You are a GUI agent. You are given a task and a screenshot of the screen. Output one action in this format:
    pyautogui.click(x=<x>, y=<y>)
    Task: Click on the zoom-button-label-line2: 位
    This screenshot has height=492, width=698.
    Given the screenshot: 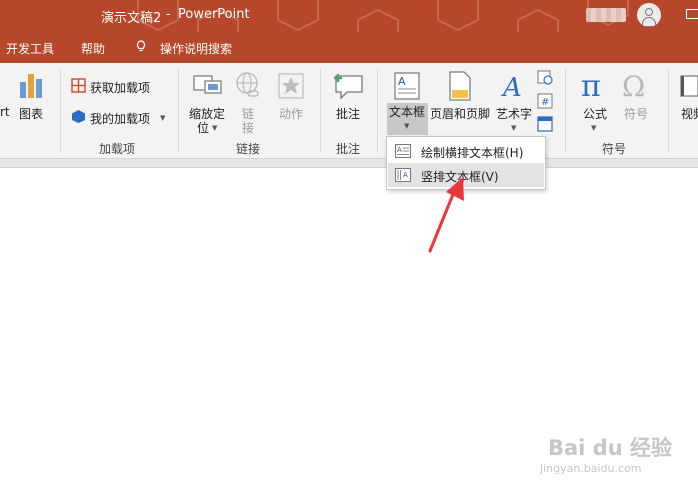 What is the action you would take?
    pyautogui.click(x=203, y=127)
    